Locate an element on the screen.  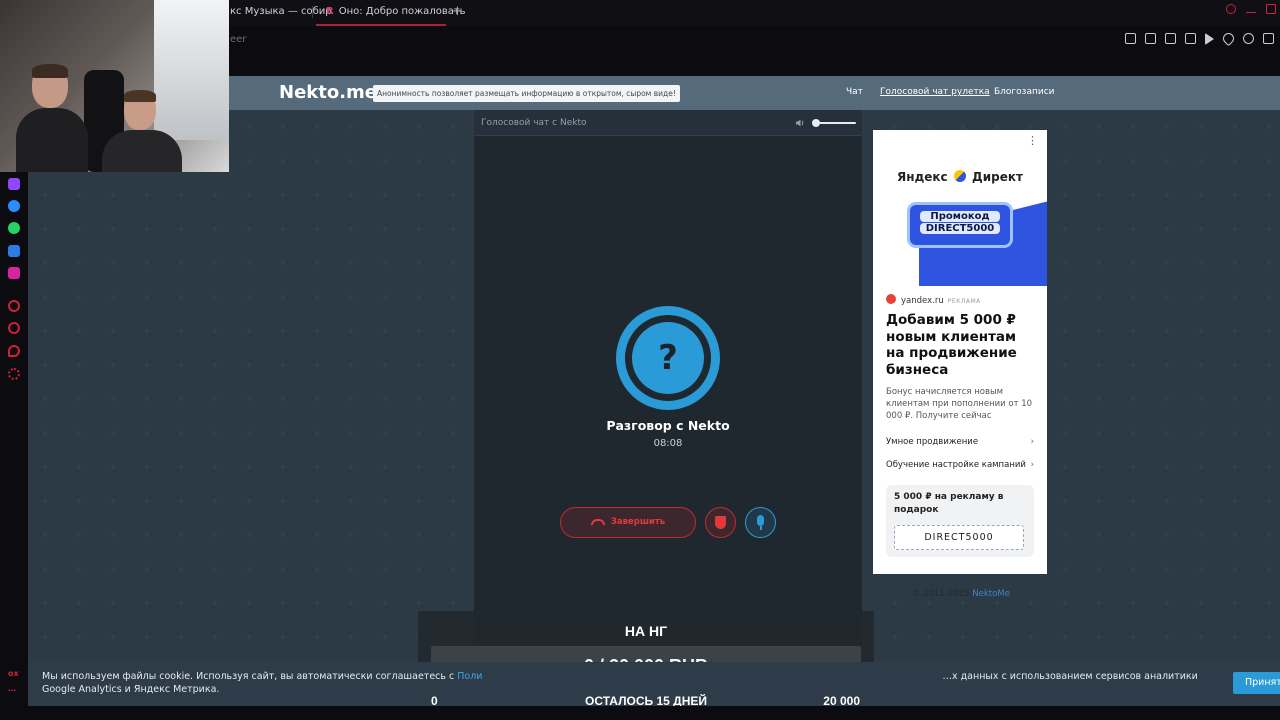
ad-promo-box: 5 000 ₽ на рекламу в подарок DIRECT5000 is located at coordinates (960, 521).